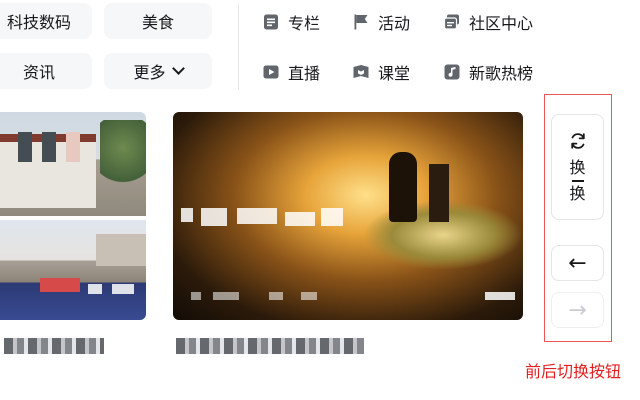 Image resolution: width=640 pixels, height=400 pixels. I want to click on chip-label: 科技数码, so click(38, 22).